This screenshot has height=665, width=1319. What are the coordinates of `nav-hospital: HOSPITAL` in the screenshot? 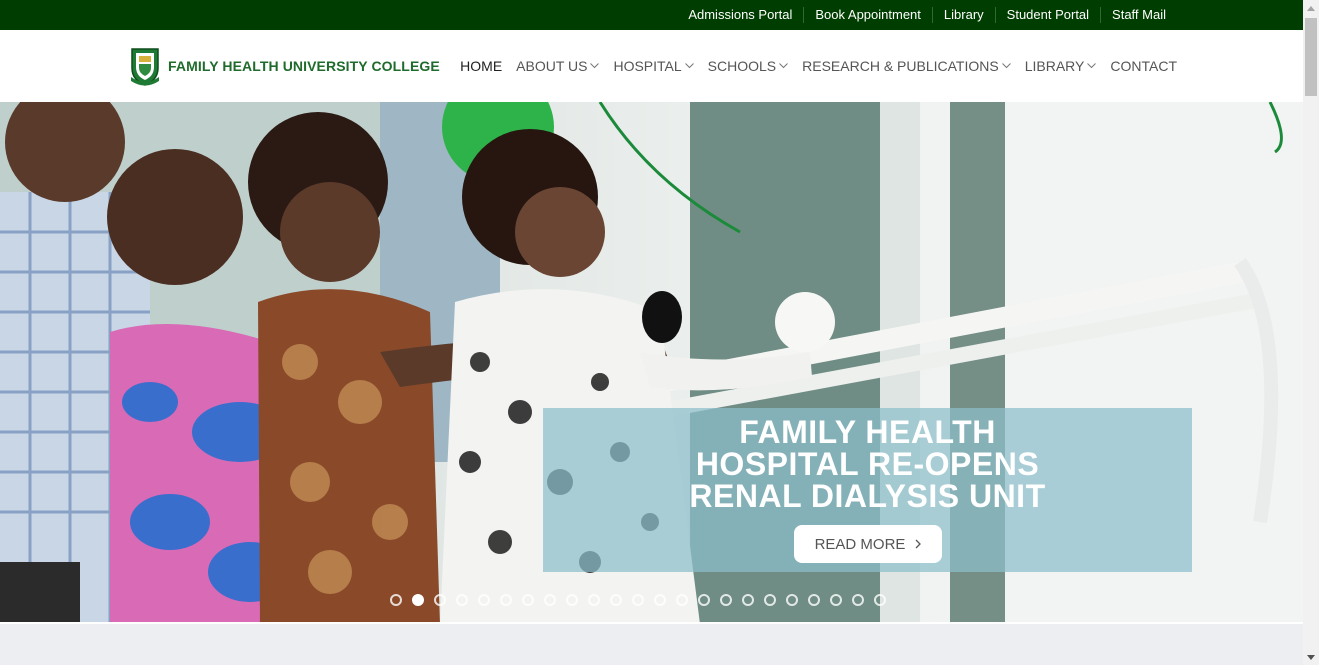 It's located at (653, 66).